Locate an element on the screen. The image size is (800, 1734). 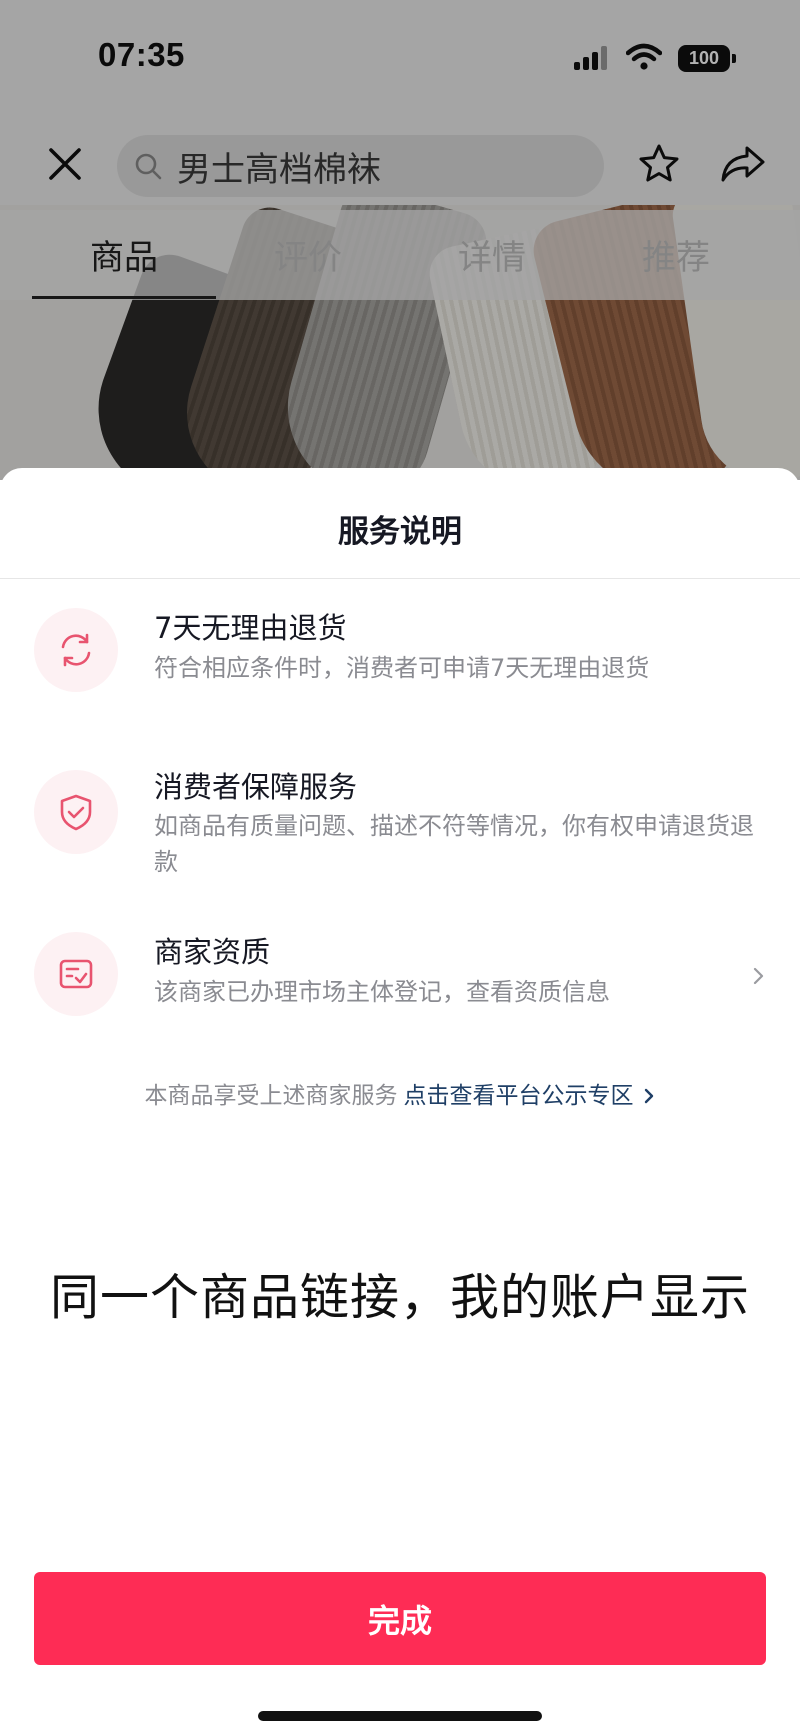
service-description: 符合相应条件时，消费者可申请7天无理由退货 is located at coordinates (402, 668).